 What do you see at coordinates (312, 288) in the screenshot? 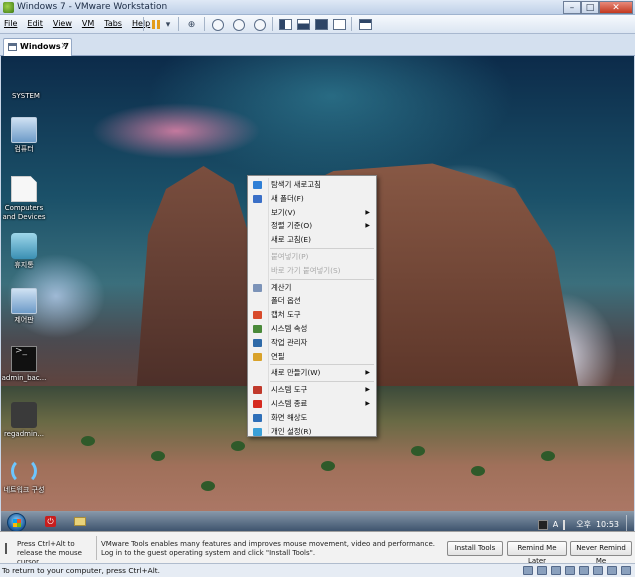
I see `context-menu-item: 계산기` at bounding box center [312, 288].